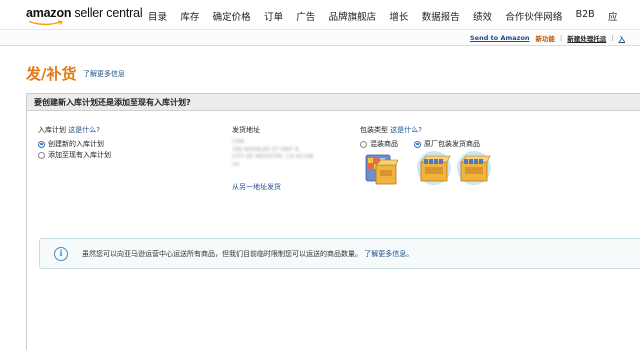  I want to click on radio-create-new-plan: 创建新的入库计划, so click(71, 144).